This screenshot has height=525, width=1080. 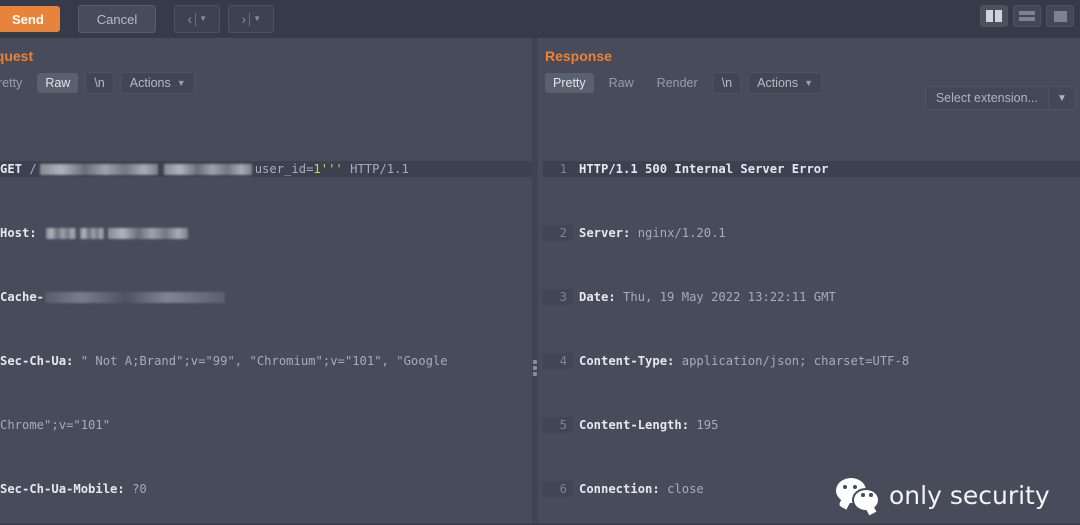 I want to click on redacted-host-b, so click(x=92, y=233).